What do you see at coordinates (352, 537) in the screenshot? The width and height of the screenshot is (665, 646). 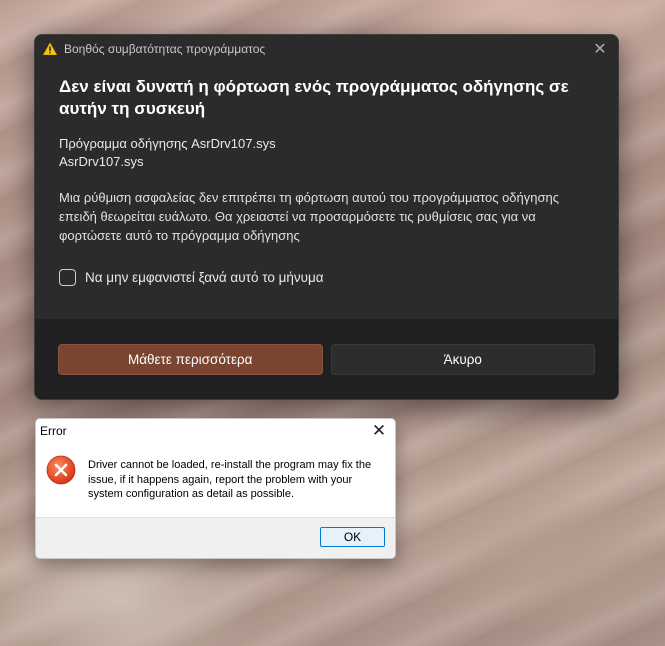 I see `ok-button: OK` at bounding box center [352, 537].